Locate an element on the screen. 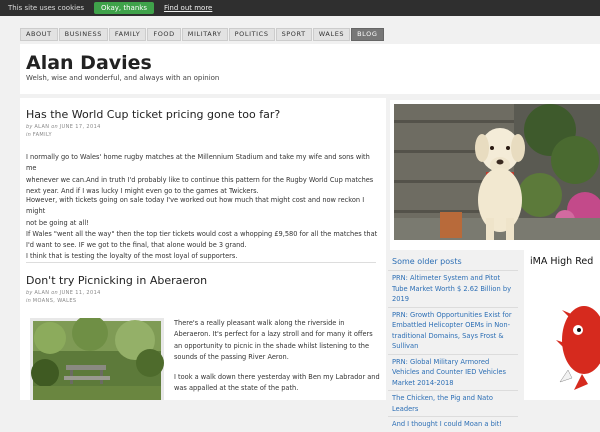 Image resolution: width=600 pixels, height=432 pixels. sidebar-link: And I thought I could Moan a bit! is located at coordinates (453, 424).